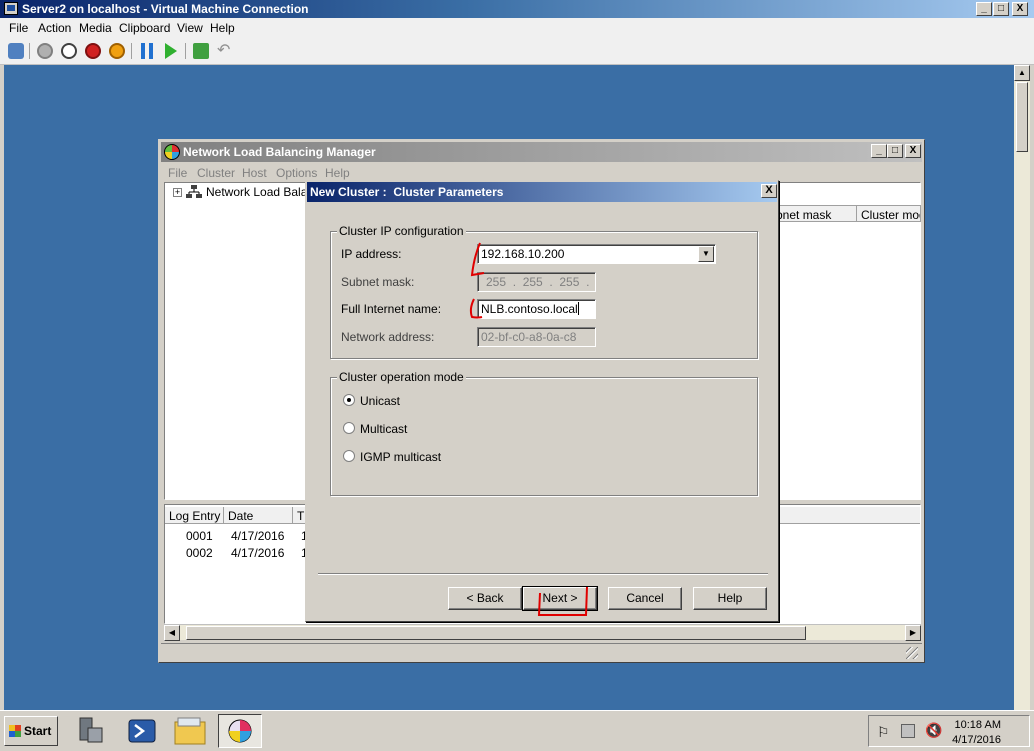  What do you see at coordinates (337, 173) in the screenshot?
I see `nlb-menu-help: Help` at bounding box center [337, 173].